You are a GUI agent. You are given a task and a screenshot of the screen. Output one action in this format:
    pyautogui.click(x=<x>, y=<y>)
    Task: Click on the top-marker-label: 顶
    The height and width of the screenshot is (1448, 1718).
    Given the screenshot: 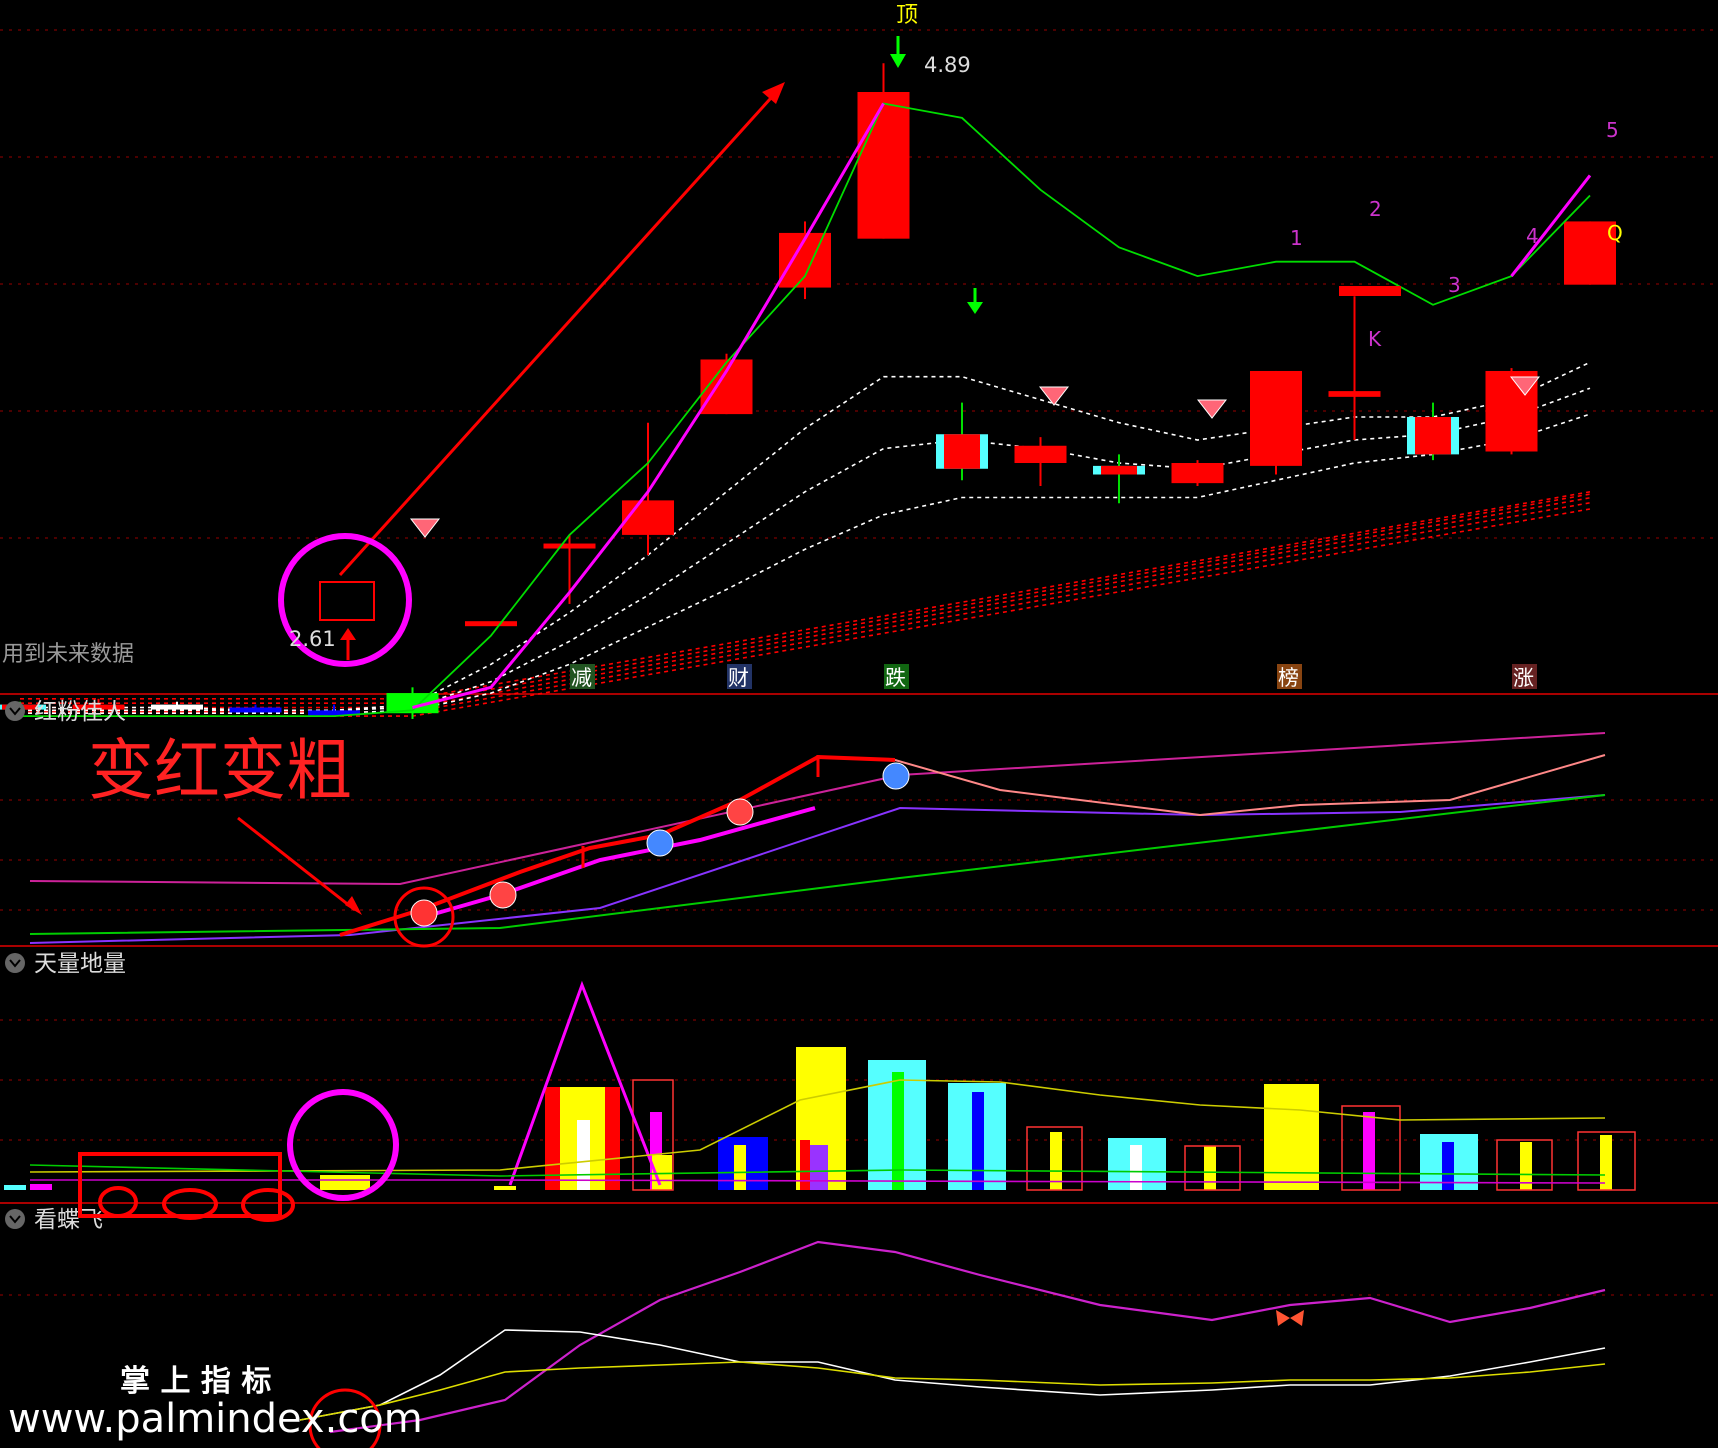 What is the action you would take?
    pyautogui.click(x=907, y=15)
    